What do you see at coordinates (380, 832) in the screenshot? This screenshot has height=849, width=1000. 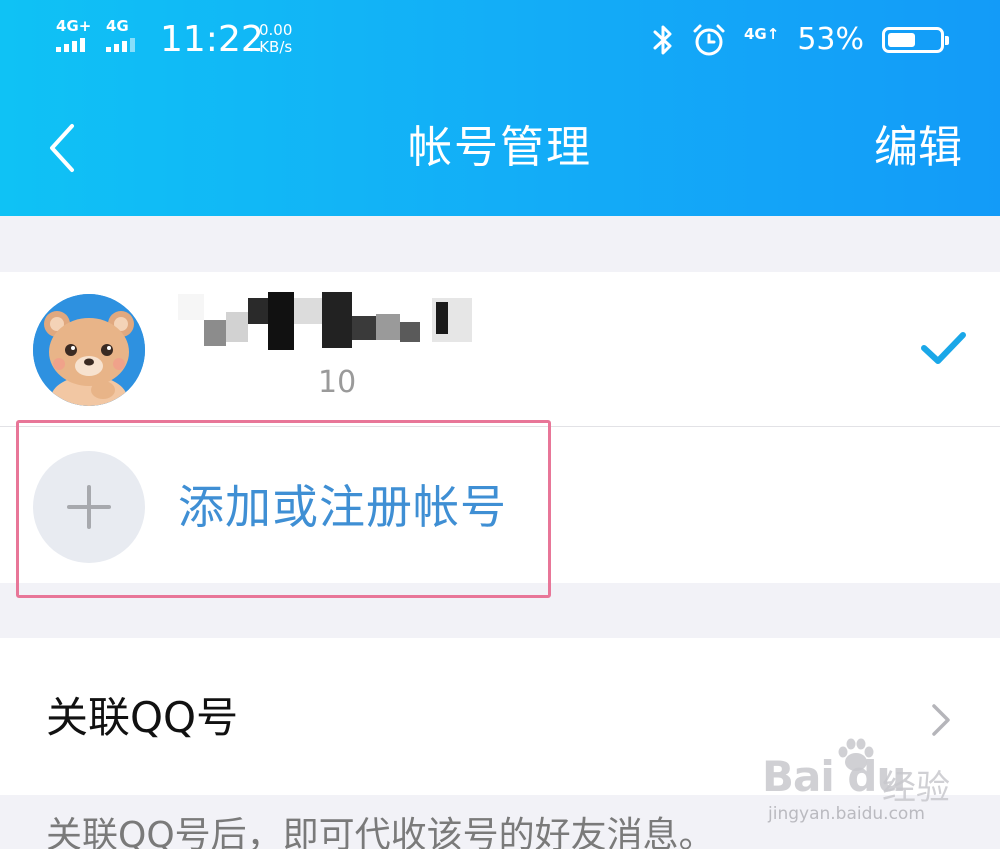 I see `linked-qq-hint: 关联QQ号后，即可代收该号的好友消息。` at bounding box center [380, 832].